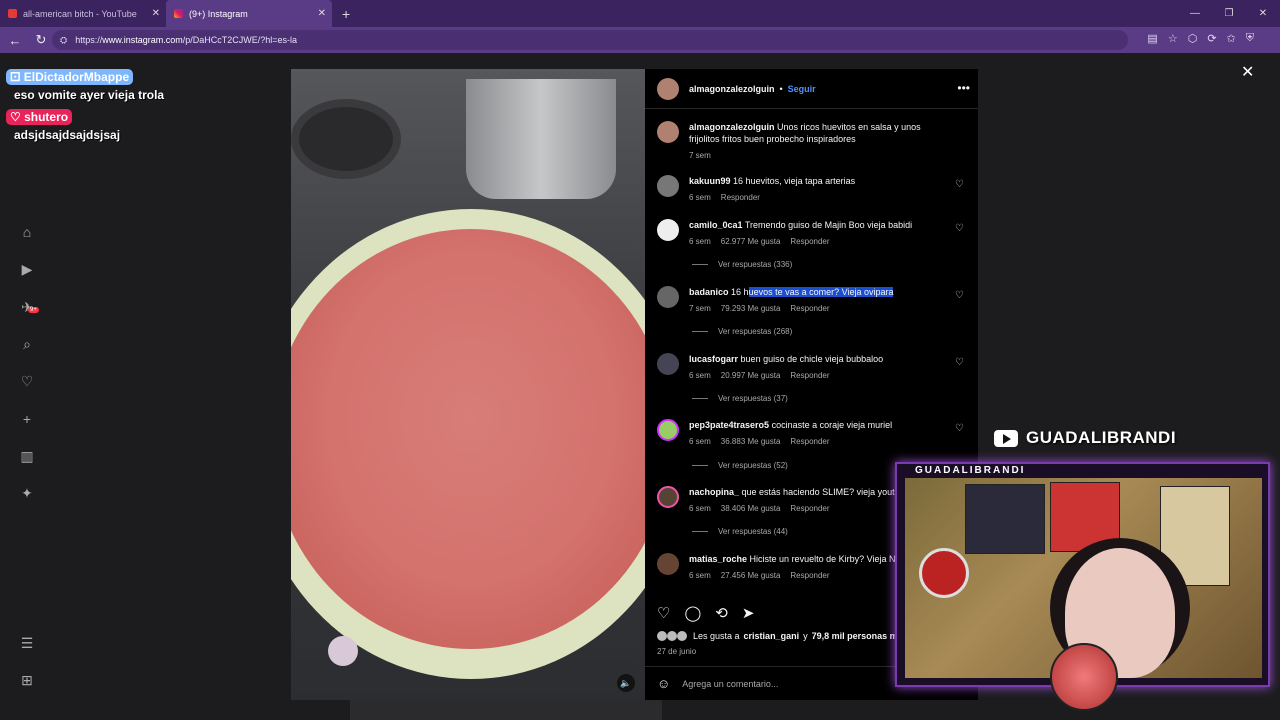 The width and height of the screenshot is (1280, 720). Describe the element at coordinates (1231, 38) in the screenshot. I see `favorites-icon: ✩` at that location.